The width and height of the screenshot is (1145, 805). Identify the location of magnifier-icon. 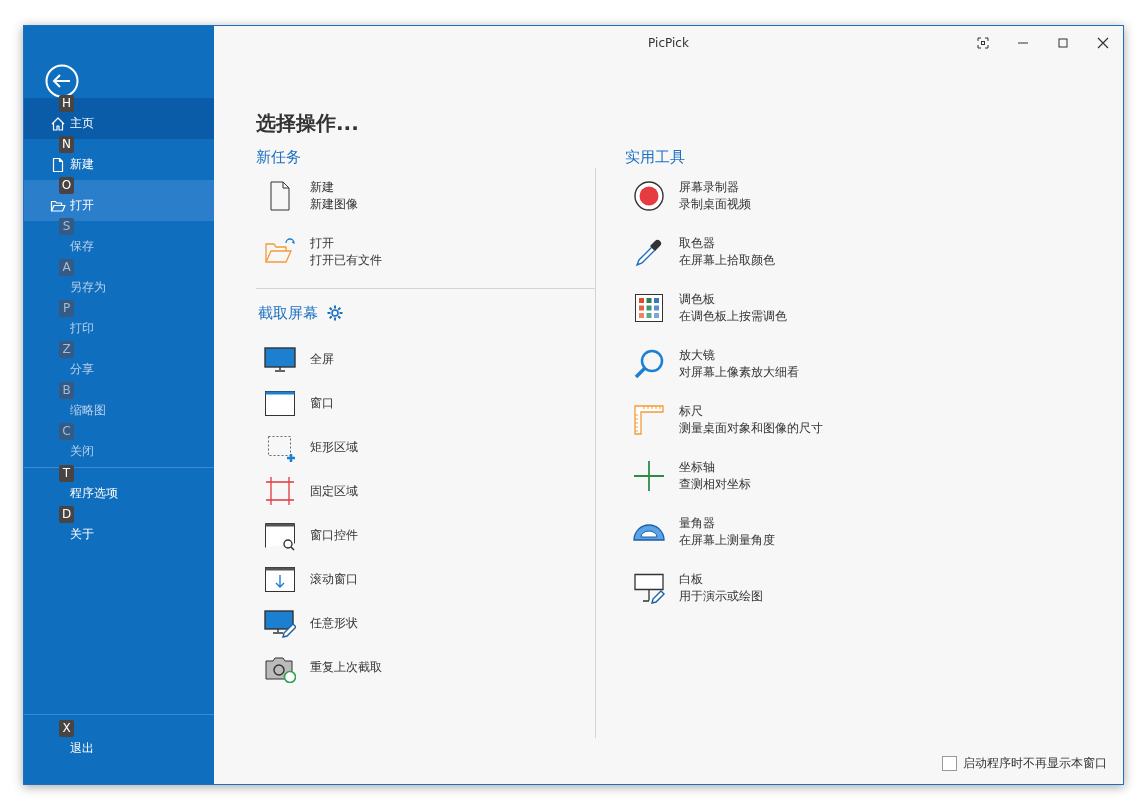
(649, 364).